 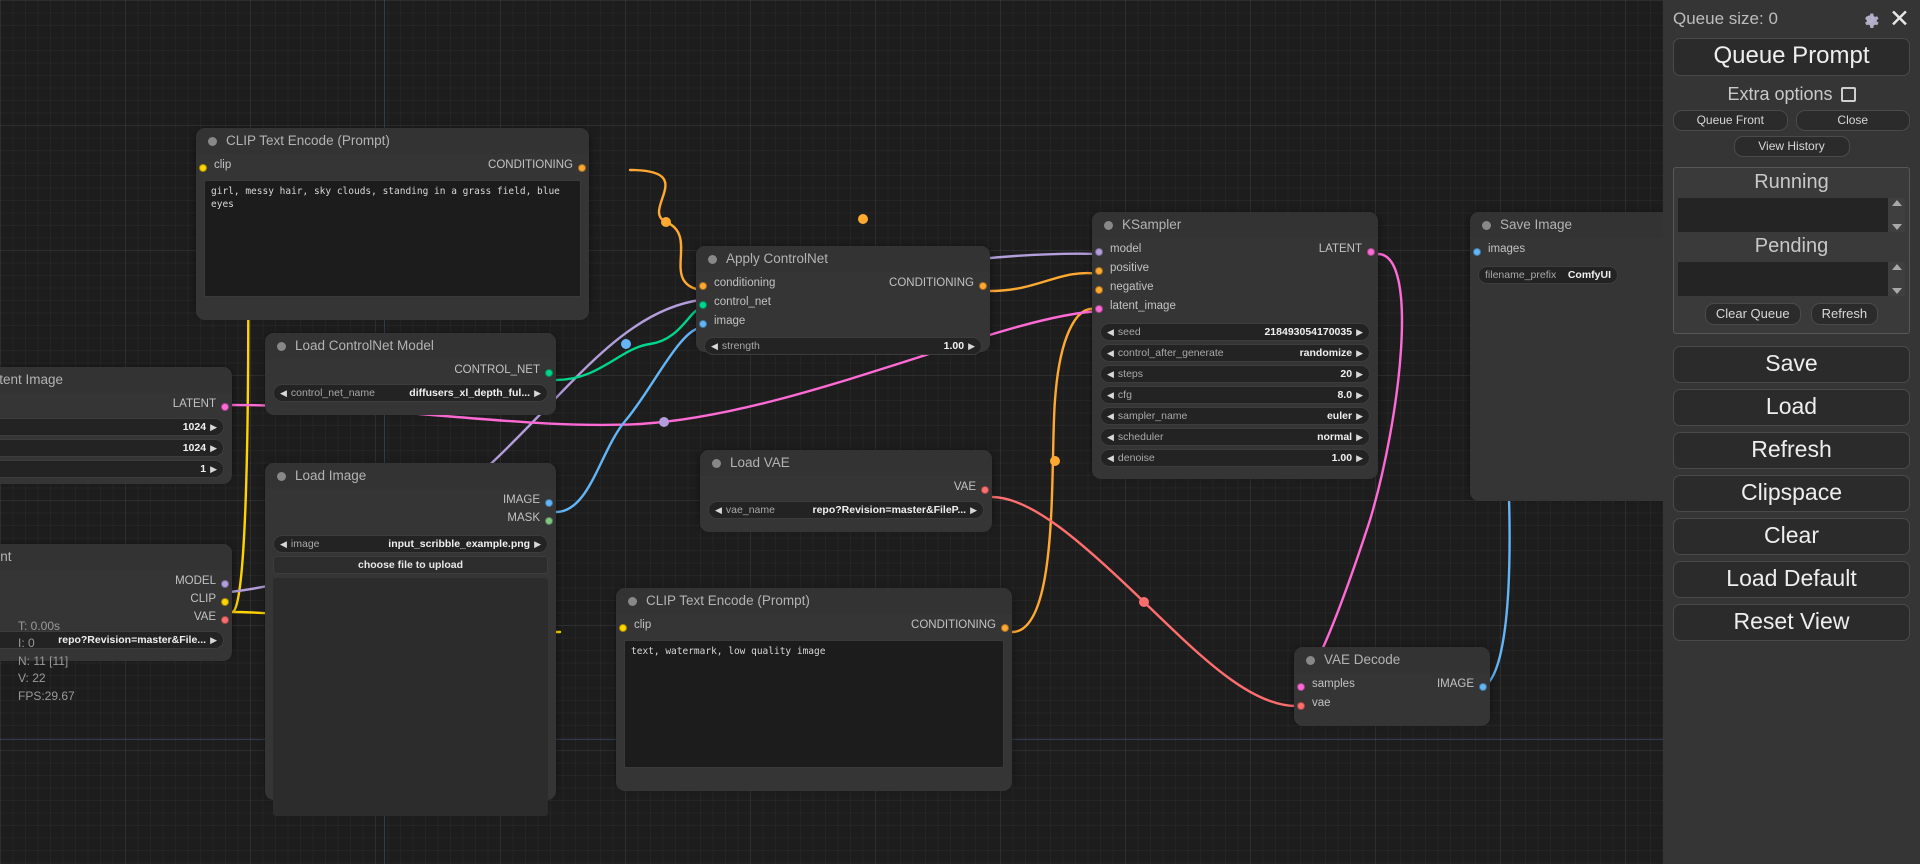 I want to click on input-slot-conditioning: conditioning CONDITIONING, so click(x=843, y=285).